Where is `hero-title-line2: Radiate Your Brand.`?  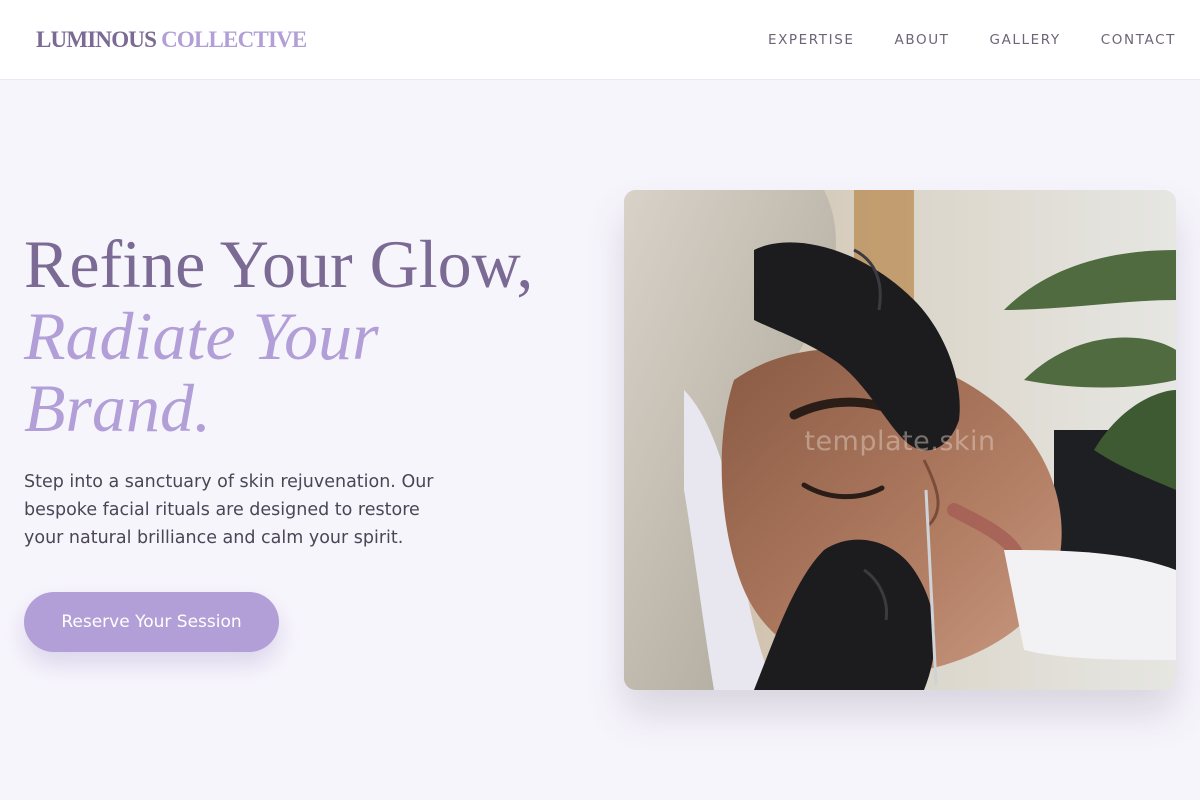 hero-title-line2: Radiate Your Brand. is located at coordinates (201, 372).